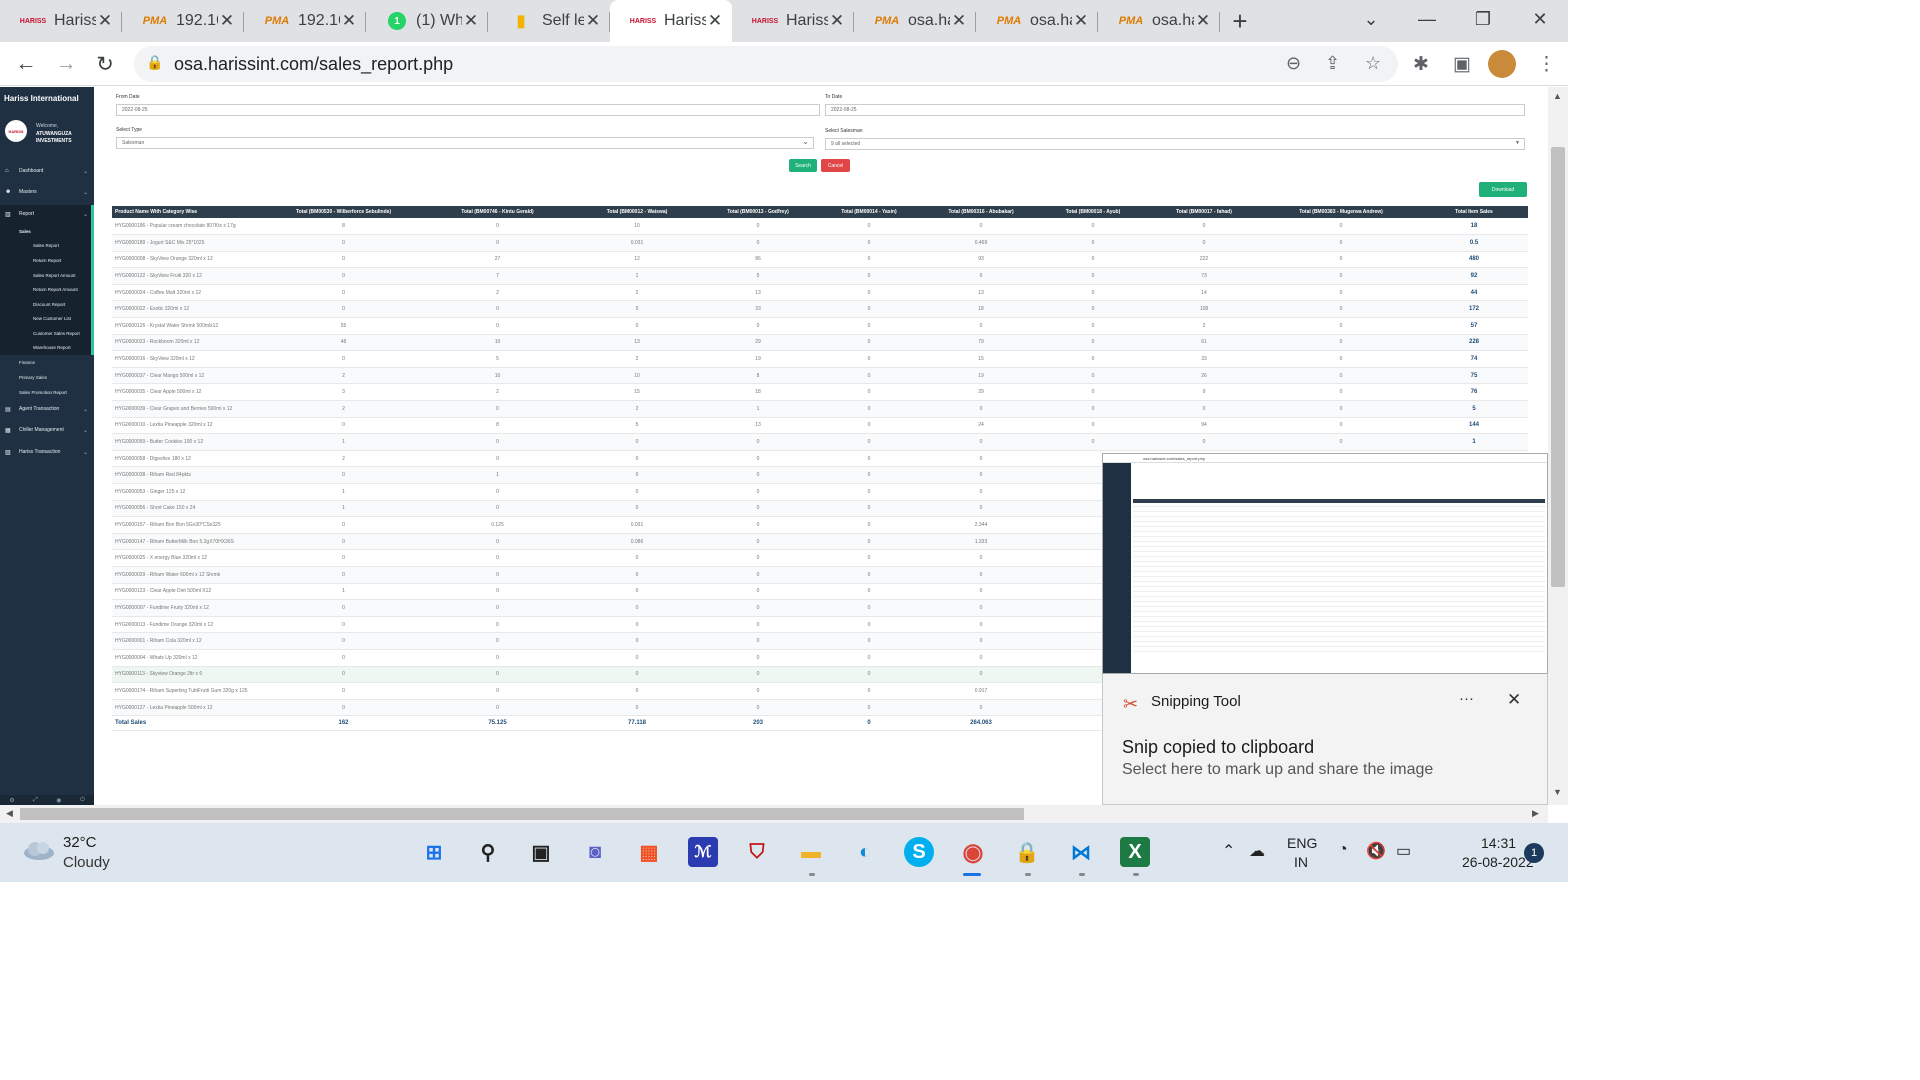 The image size is (1920, 1080). What do you see at coordinates (468, 110) in the screenshot?
I see `from-date-input: 2022-08-25` at bounding box center [468, 110].